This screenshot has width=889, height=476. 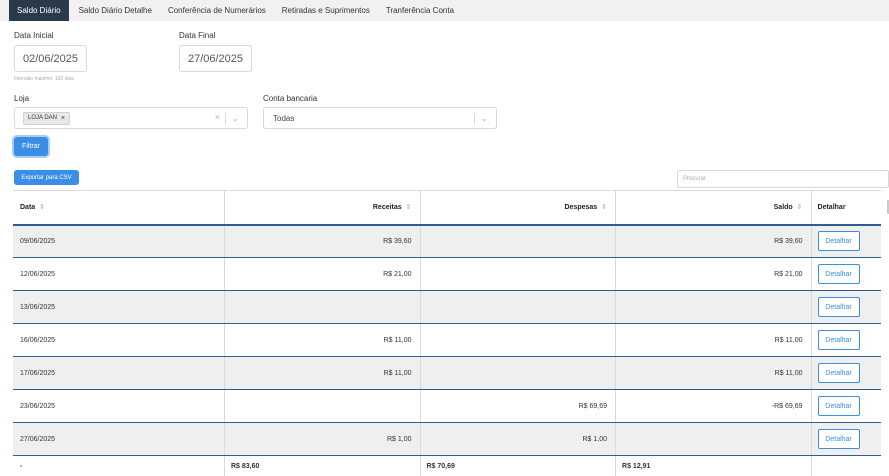 I want to click on header-balance-label: Saldo, so click(x=783, y=208).